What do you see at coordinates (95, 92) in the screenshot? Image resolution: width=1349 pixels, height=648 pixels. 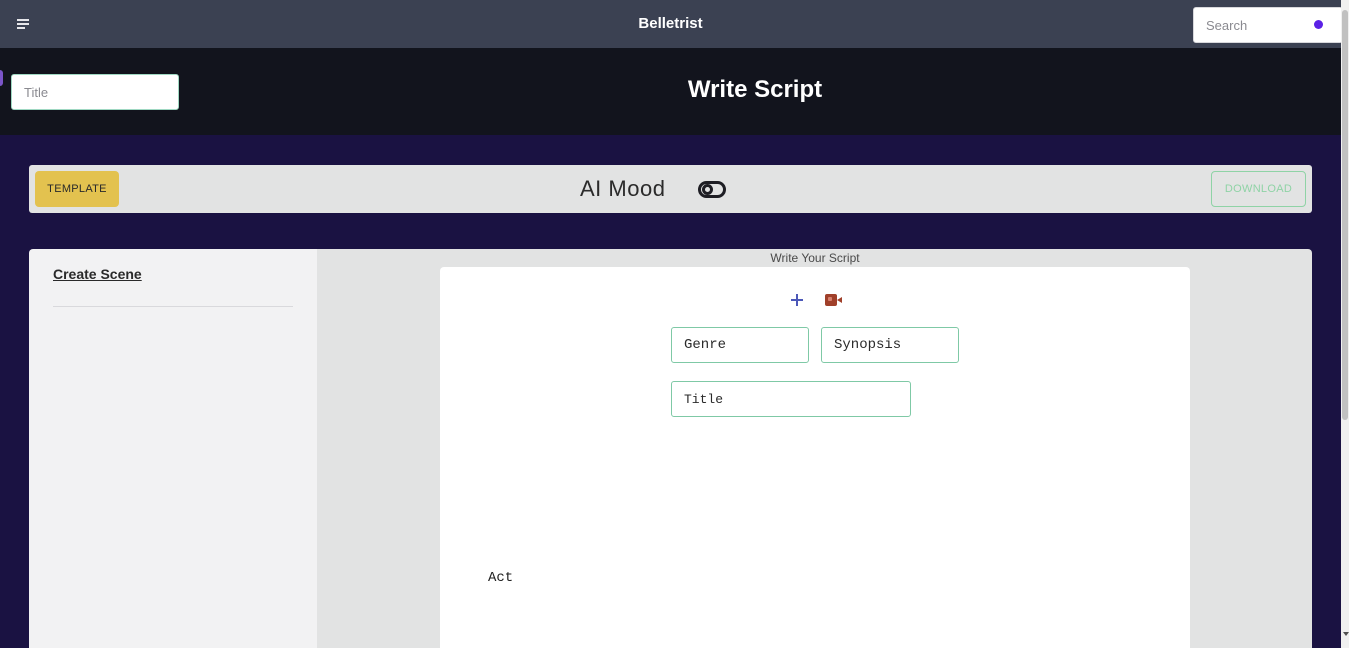 I see `header-title-input` at bounding box center [95, 92].